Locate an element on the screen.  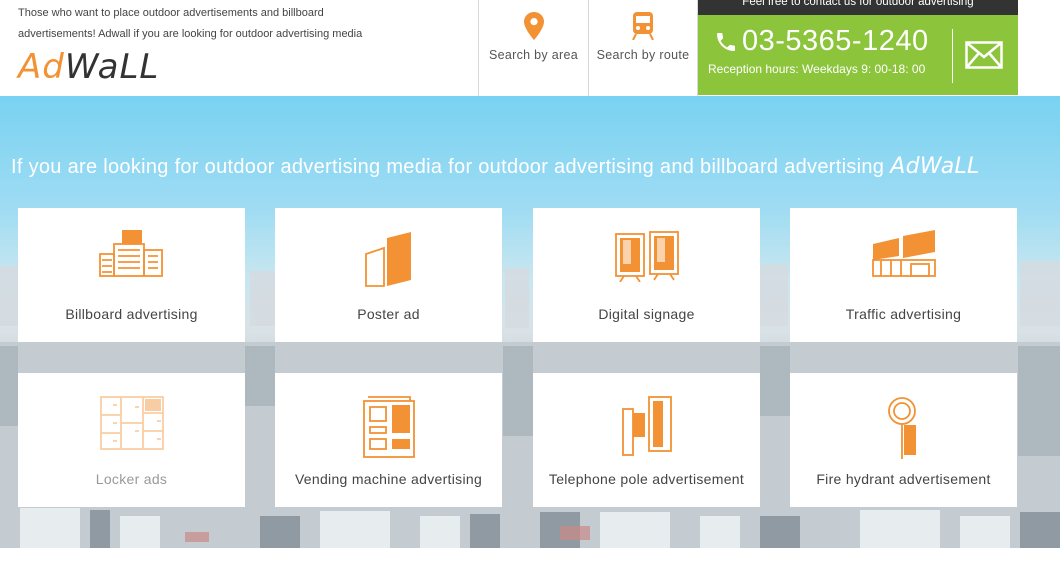
search-by-area-button: Search by area is located at coordinates (533, 48).